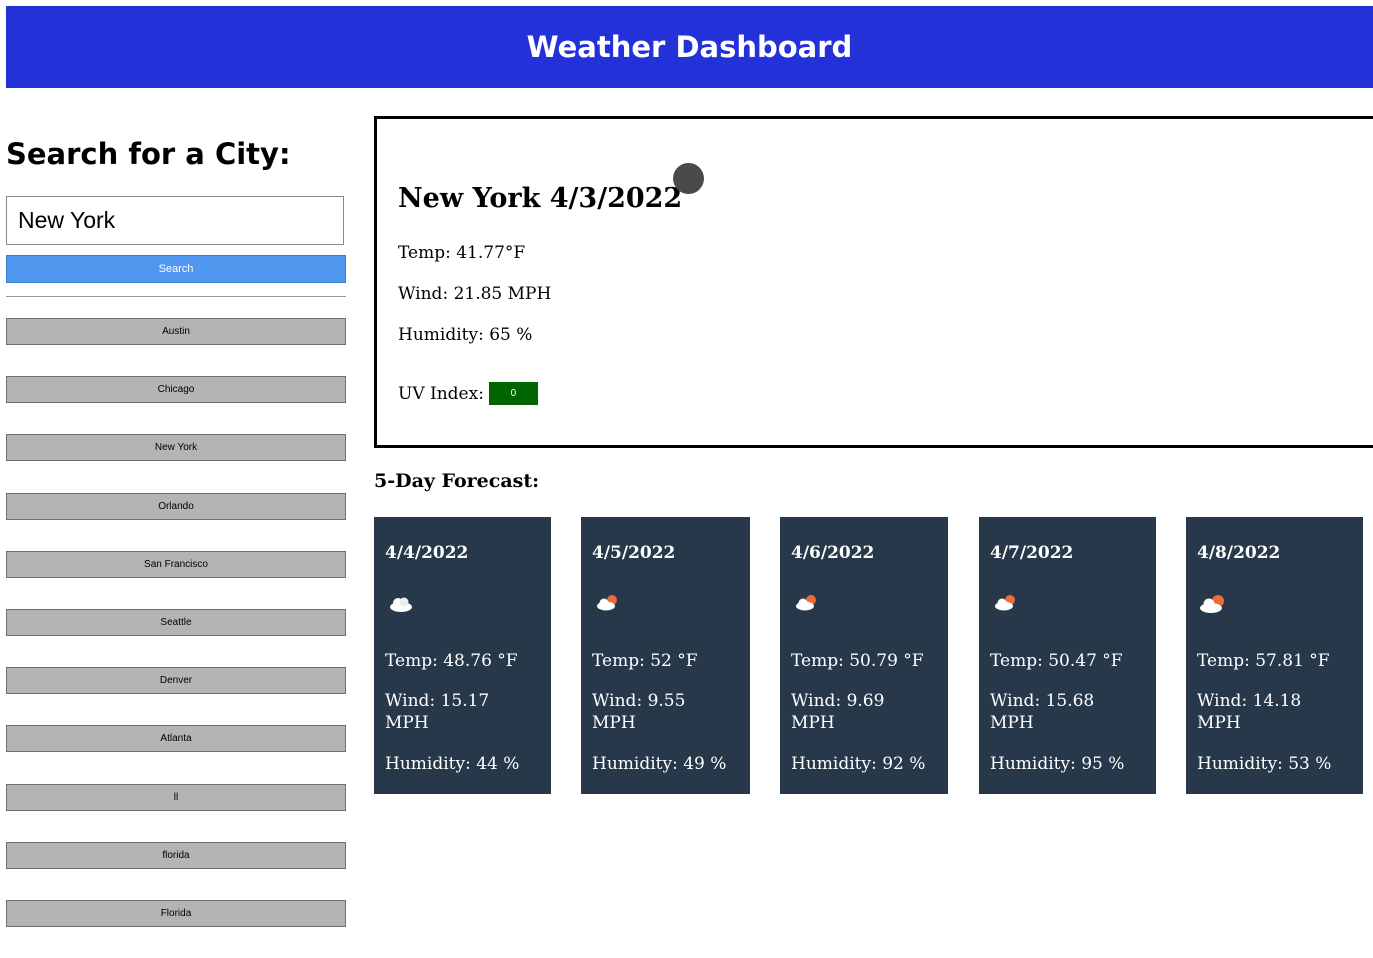 This screenshot has width=1373, height=958. Describe the element at coordinates (1264, 764) in the screenshot. I see `forecast-humidity: Humidity: 53 %` at that location.